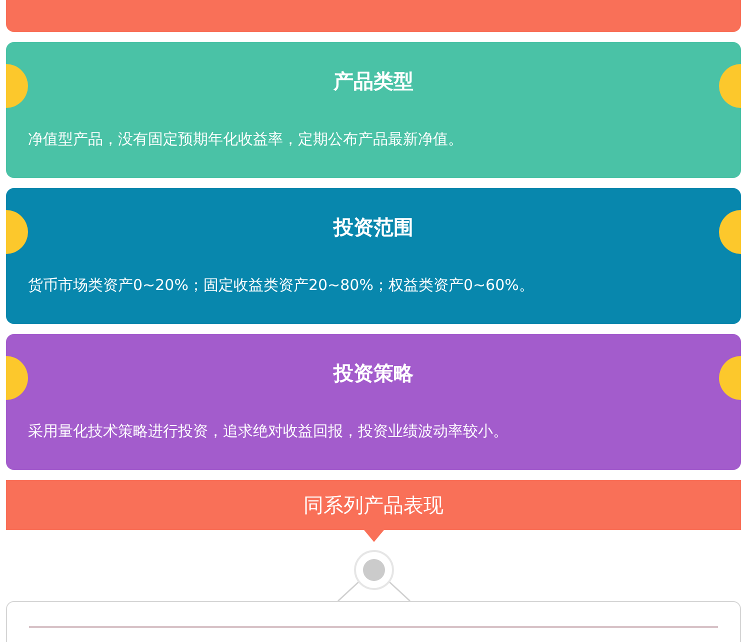 The height and width of the screenshot is (642, 750). What do you see at coordinates (281, 285) in the screenshot?
I see `card-text: 货币市场类资产0~20%；固定收益类资产20~80%；权益类资产0~60%。` at bounding box center [281, 285].